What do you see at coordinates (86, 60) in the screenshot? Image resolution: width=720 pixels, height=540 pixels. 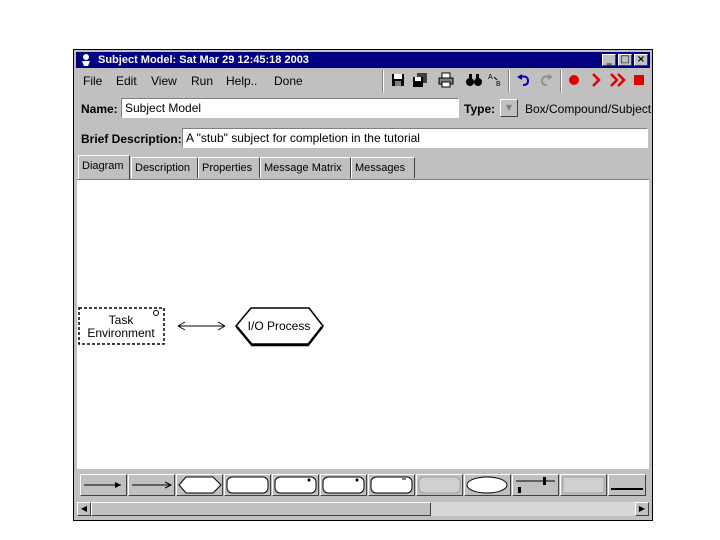 I see `app-icon` at bounding box center [86, 60].